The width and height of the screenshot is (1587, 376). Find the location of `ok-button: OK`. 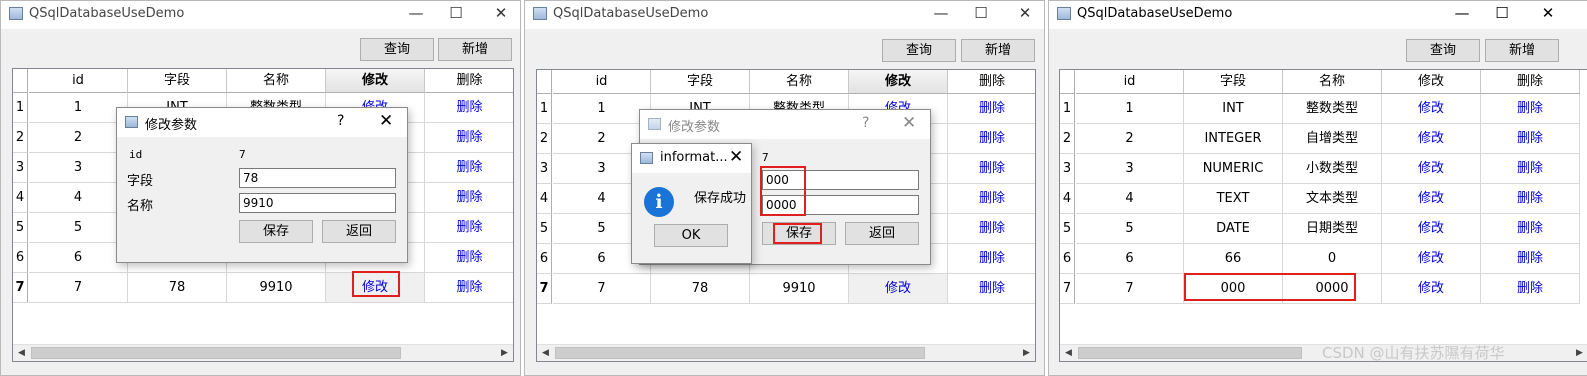

ok-button: OK is located at coordinates (691, 235).